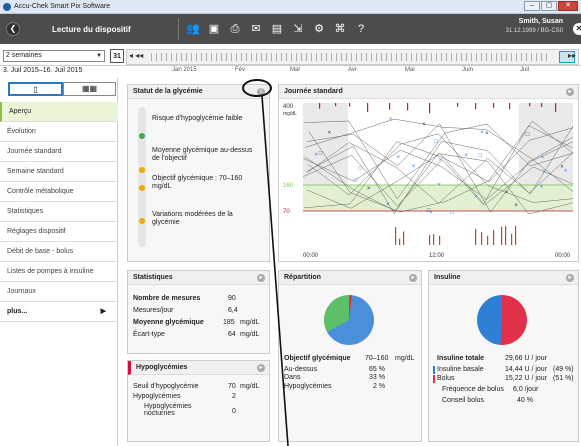 This screenshot has width=581, height=446. Describe the element at coordinates (352, 57) in the screenshot. I see `timeline-slider: ◂ ◂◂ ▸▸` at that location.